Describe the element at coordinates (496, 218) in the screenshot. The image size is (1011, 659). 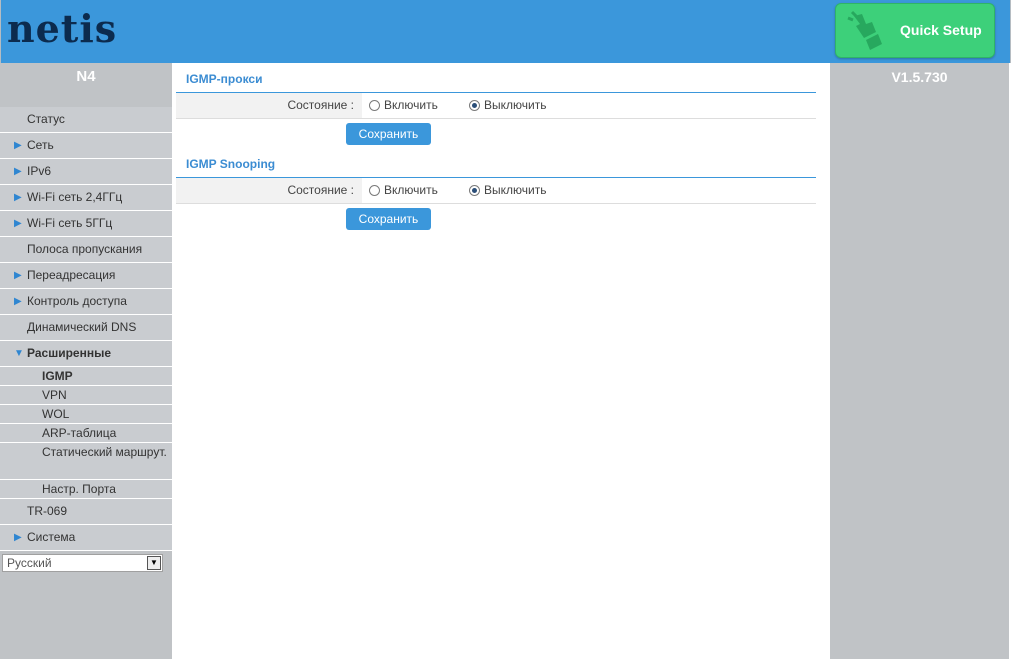
I see `igmp-snooping-button-row: Сохранить` at that location.